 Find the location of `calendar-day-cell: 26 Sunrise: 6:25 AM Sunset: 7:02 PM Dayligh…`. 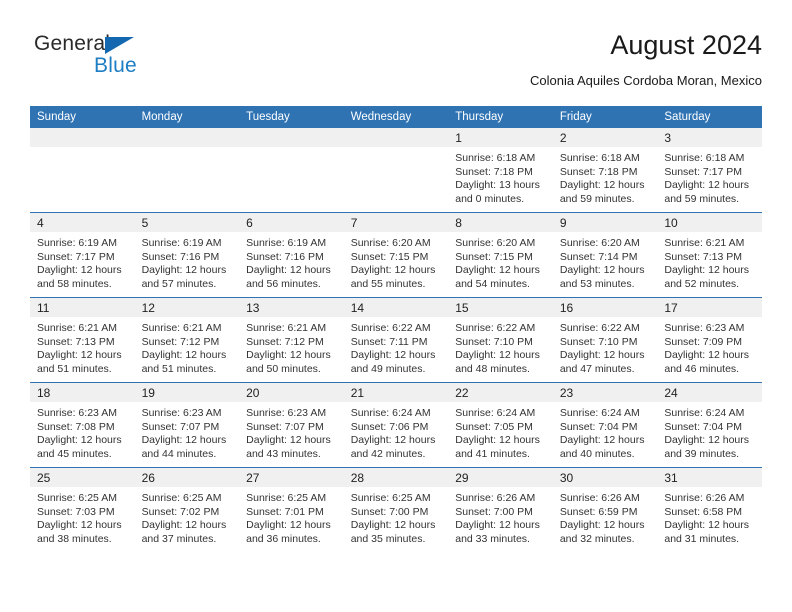

calendar-day-cell: 26 Sunrise: 6:25 AM Sunset: 7:02 PM Dayligh… is located at coordinates (187, 509).